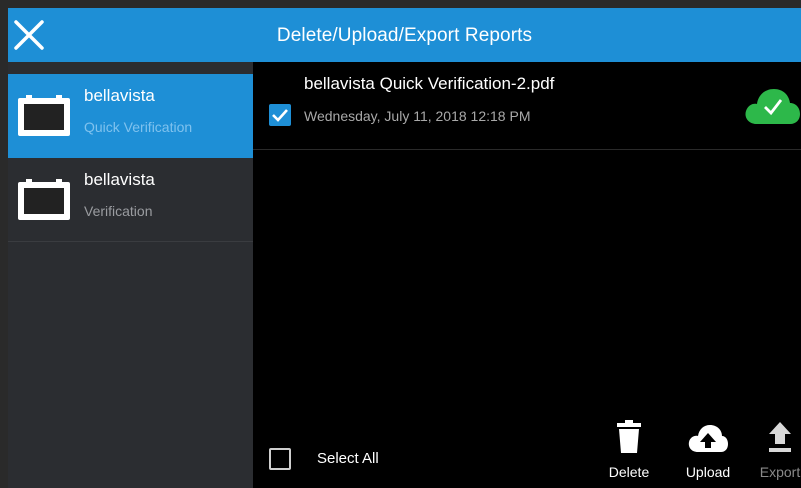 This screenshot has height=488, width=801. What do you see at coordinates (280, 459) in the screenshot?
I see `select-all-checkbox` at bounding box center [280, 459].